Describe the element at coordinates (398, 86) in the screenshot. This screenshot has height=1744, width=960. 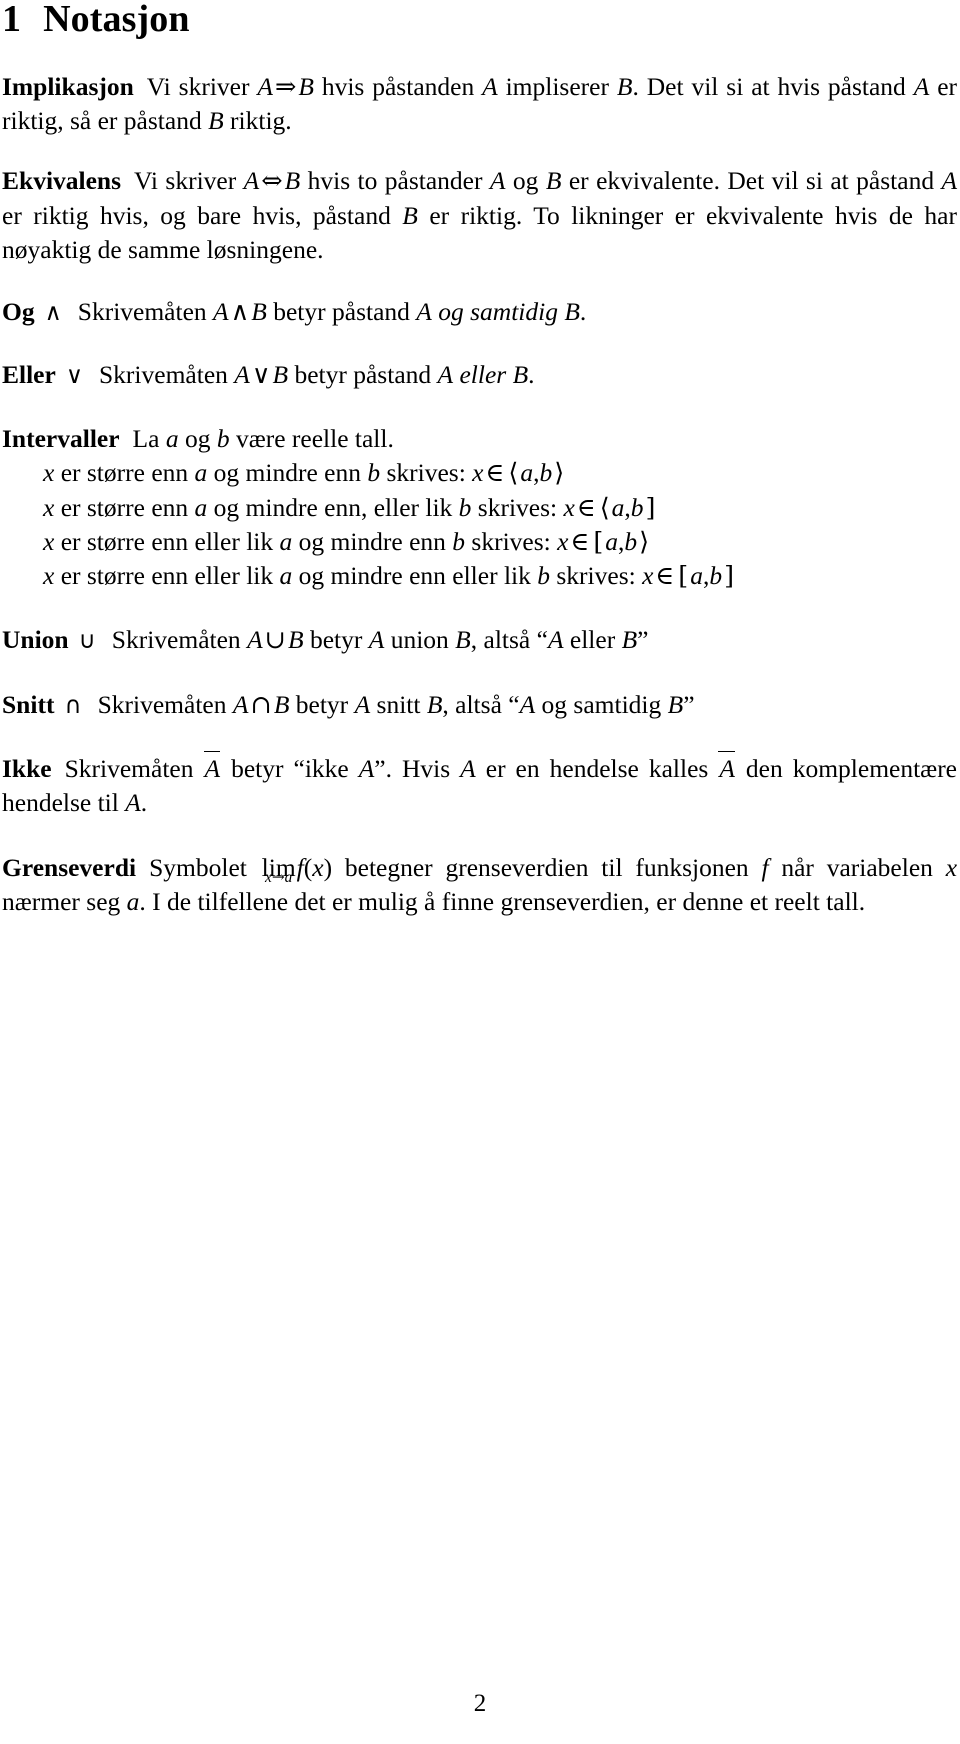
I see `text-run: hvis påstanden` at that location.